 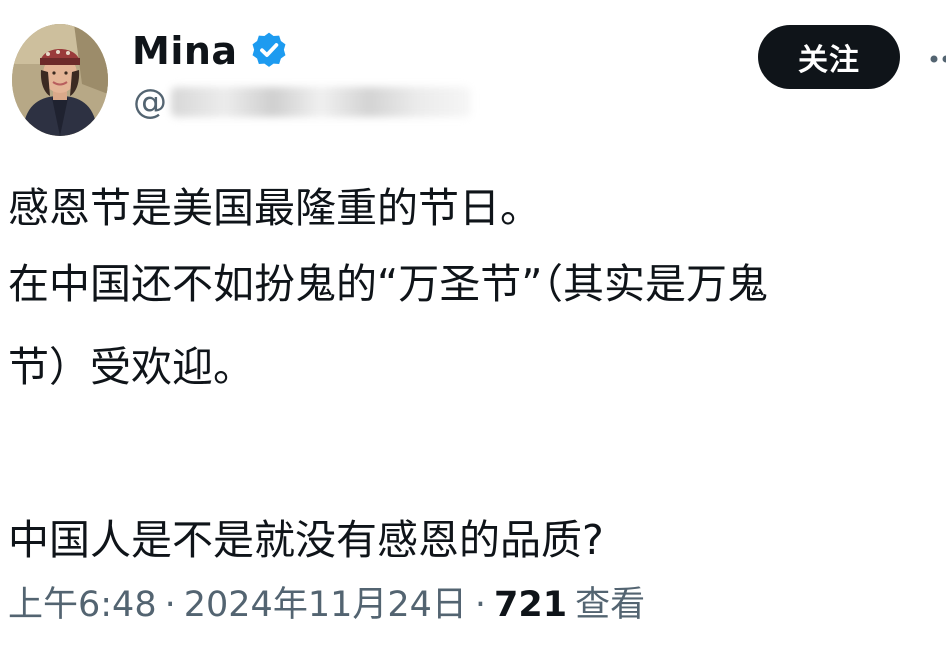 What do you see at coordinates (531, 605) in the screenshot?
I see `view-count: 721` at bounding box center [531, 605].